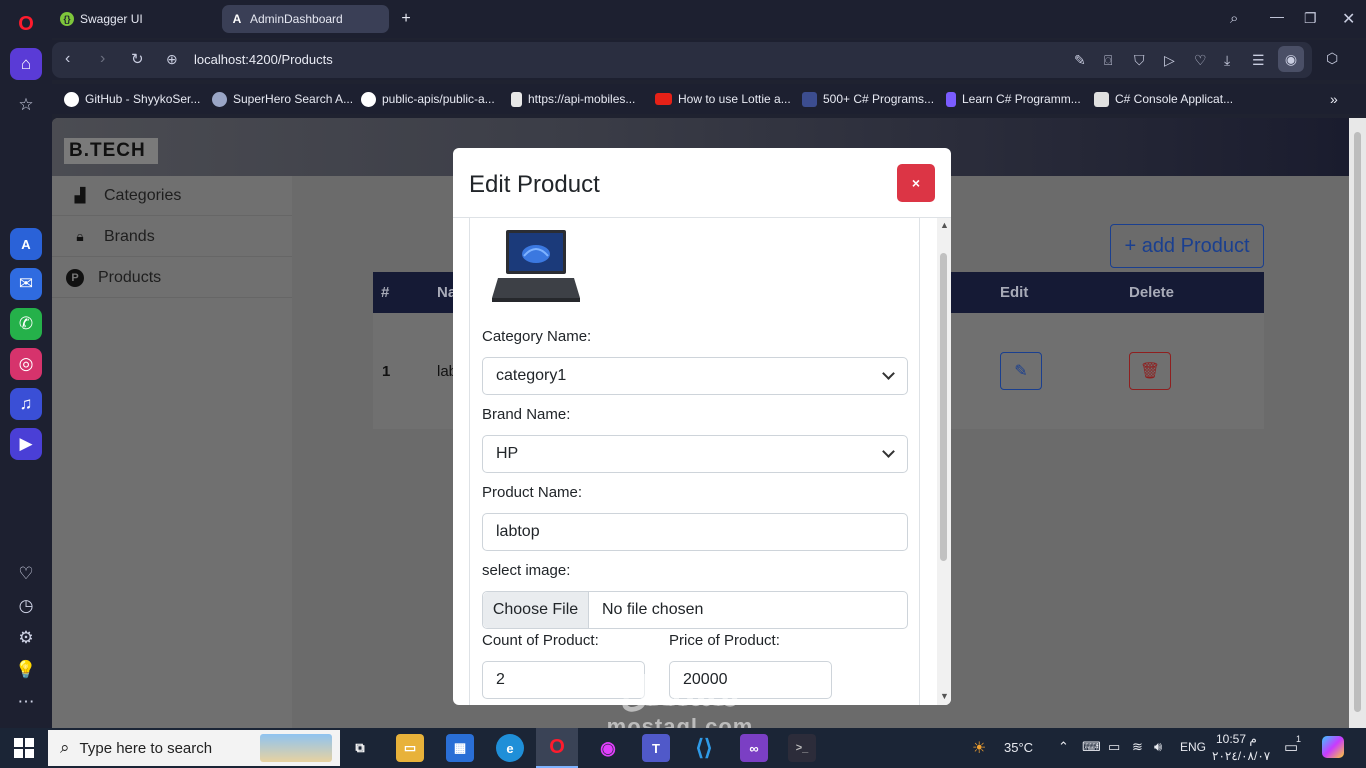 The height and width of the screenshot is (768, 1366). I want to click on page-scroll-thumb, so click(1357, 422).